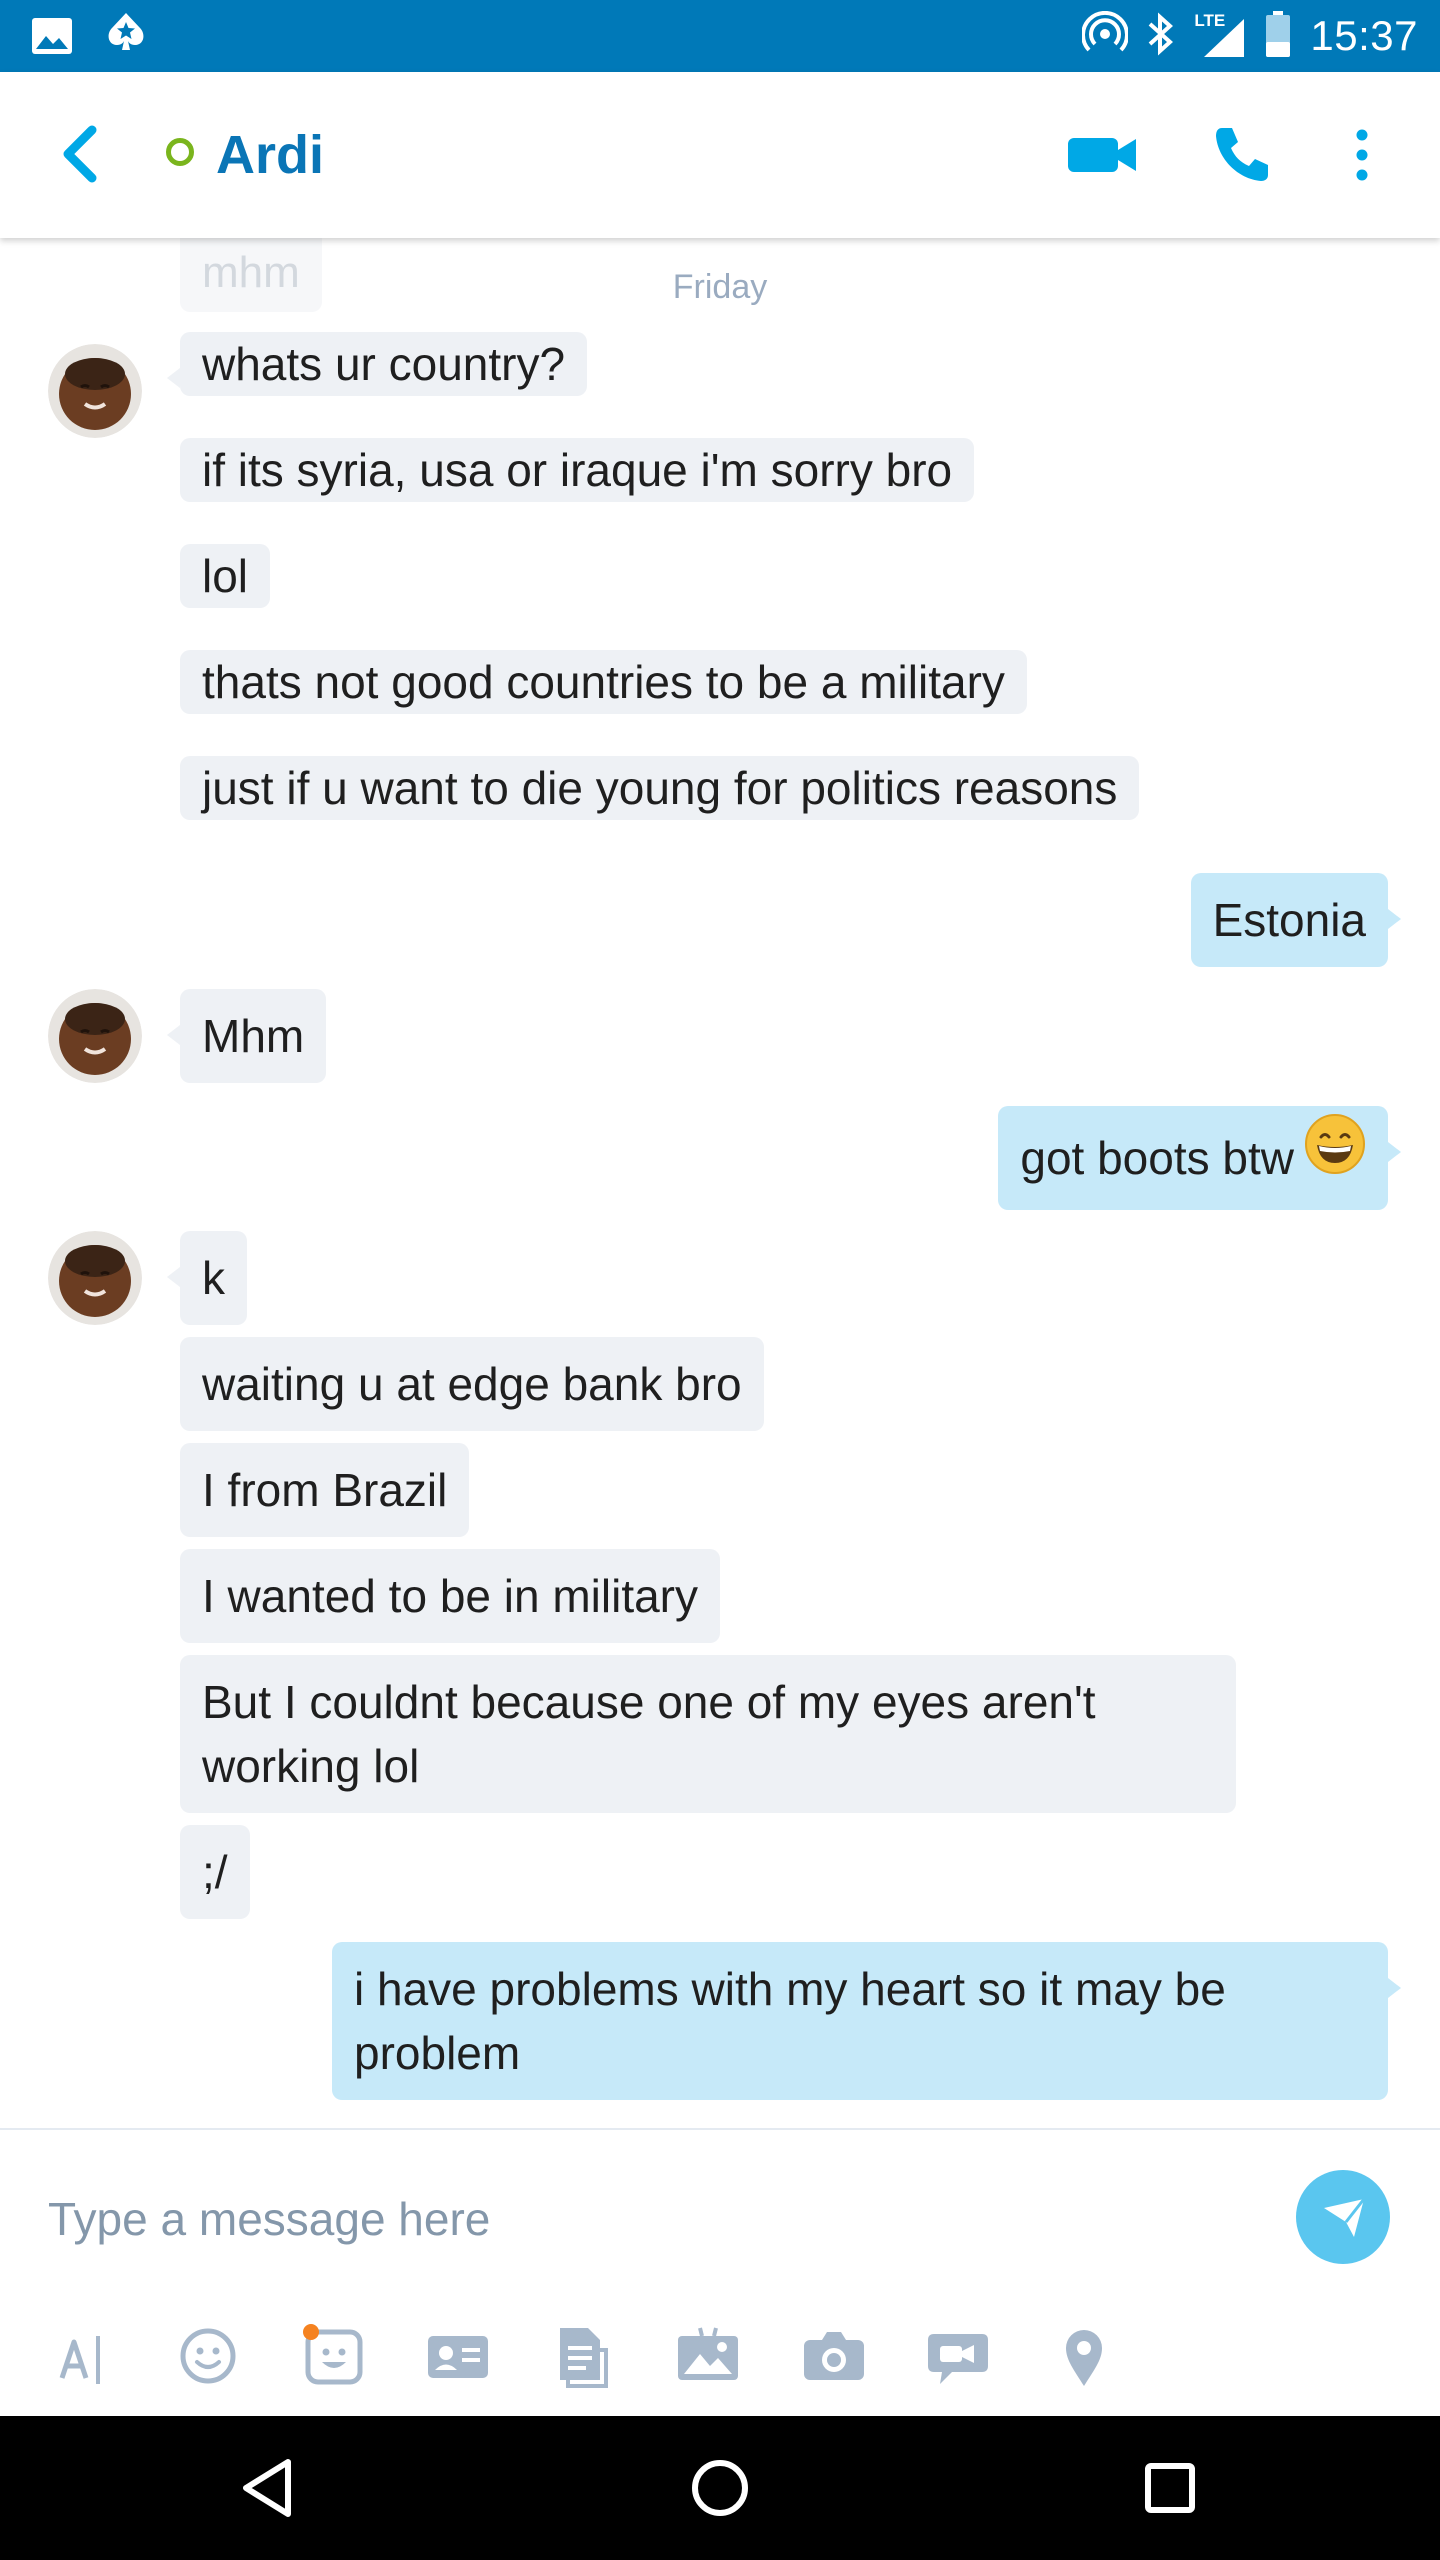  I want to click on mojis-icon, so click(334, 2356).